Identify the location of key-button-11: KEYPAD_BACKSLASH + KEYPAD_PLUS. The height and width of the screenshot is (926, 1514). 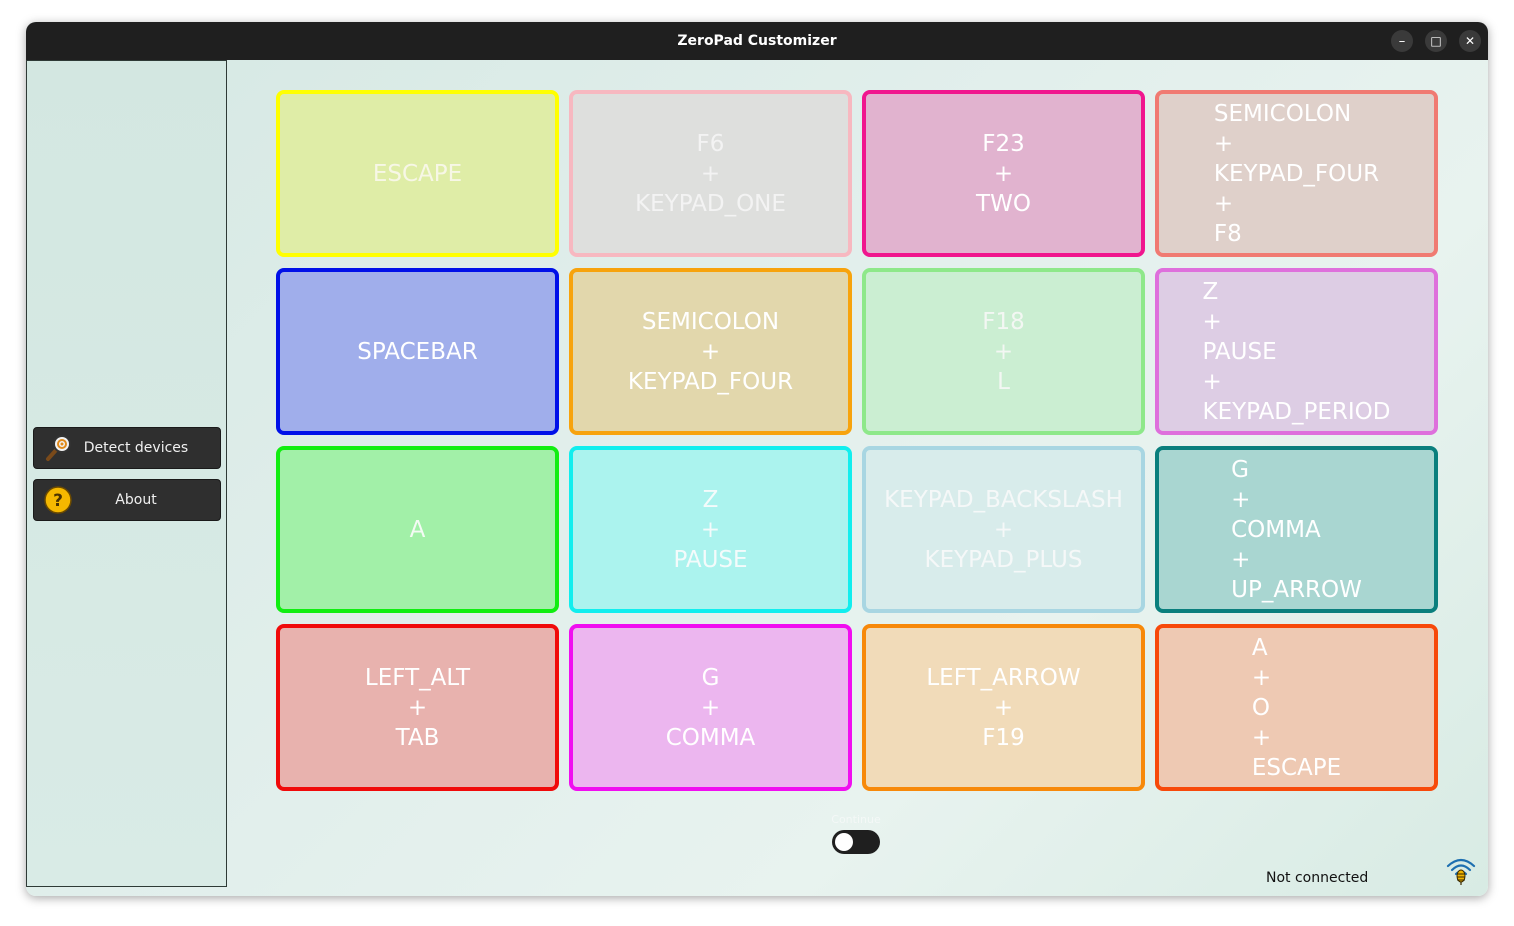
(1003, 529).